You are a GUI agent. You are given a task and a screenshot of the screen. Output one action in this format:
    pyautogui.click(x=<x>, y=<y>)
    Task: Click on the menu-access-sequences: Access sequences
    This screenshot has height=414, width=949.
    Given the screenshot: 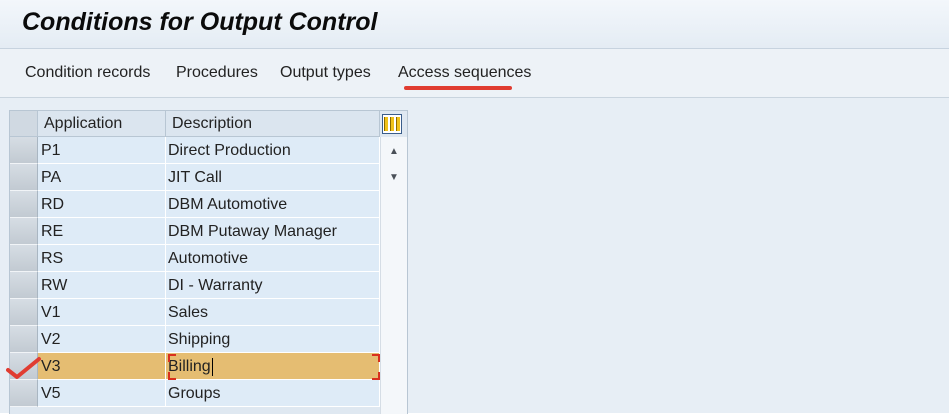 What is the action you would take?
    pyautogui.click(x=464, y=73)
    